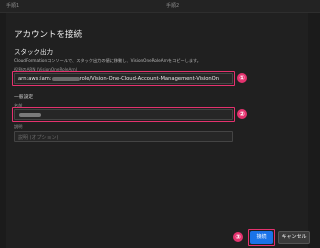  Describe the element at coordinates (48, 35) in the screenshot. I see `dialog-title: アカウントを接続` at that location.